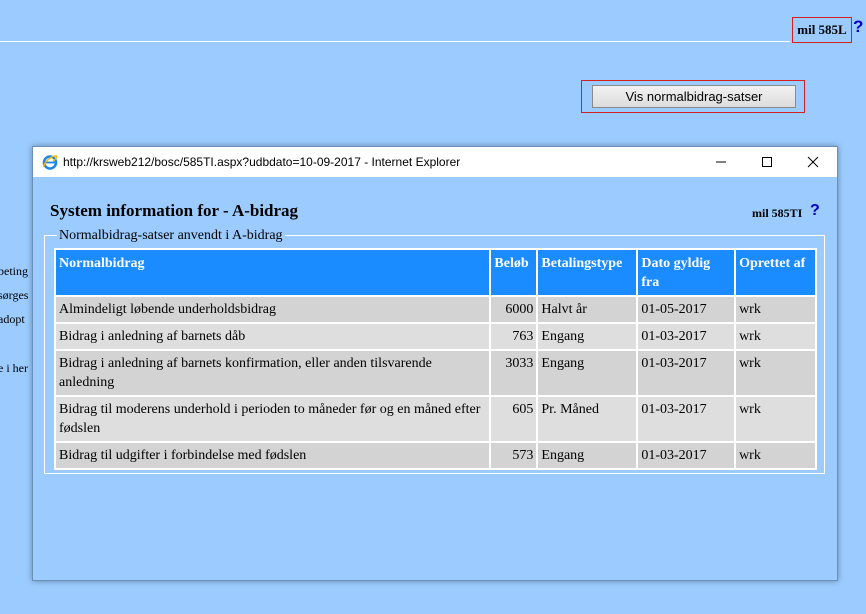 The image size is (866, 614). Describe the element at coordinates (14, 368) in the screenshot. I see `background-text: e i her` at that location.